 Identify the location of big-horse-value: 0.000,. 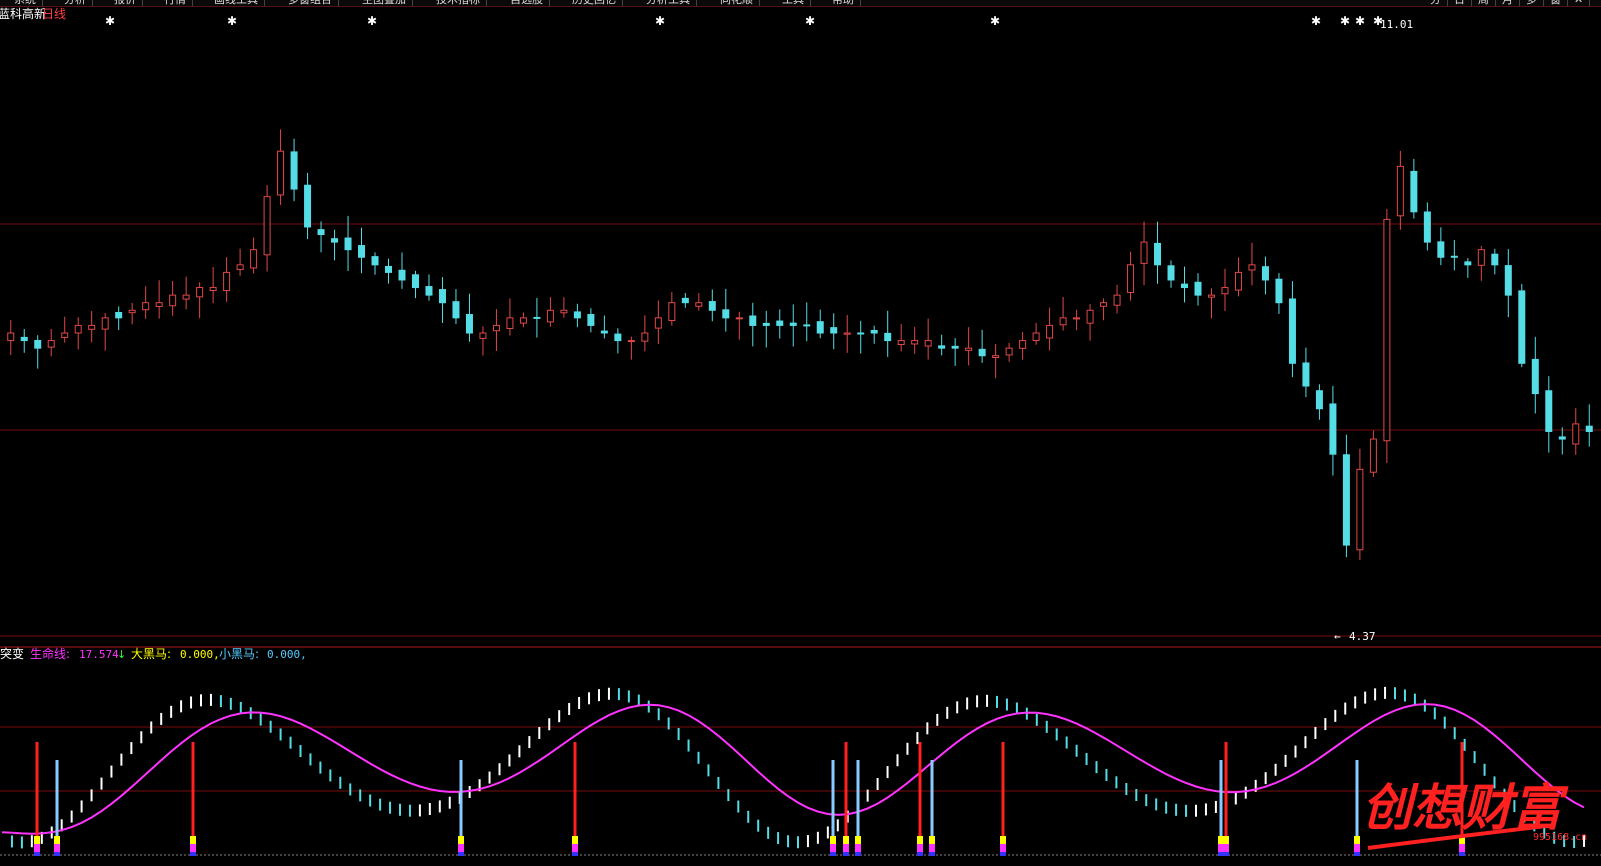
(200, 654).